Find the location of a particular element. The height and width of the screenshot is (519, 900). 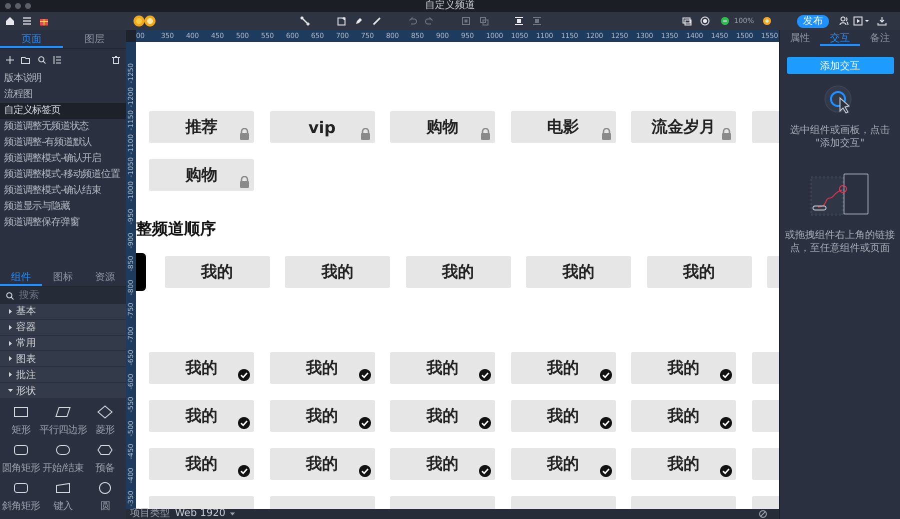

pencil-icon is located at coordinates (377, 21).